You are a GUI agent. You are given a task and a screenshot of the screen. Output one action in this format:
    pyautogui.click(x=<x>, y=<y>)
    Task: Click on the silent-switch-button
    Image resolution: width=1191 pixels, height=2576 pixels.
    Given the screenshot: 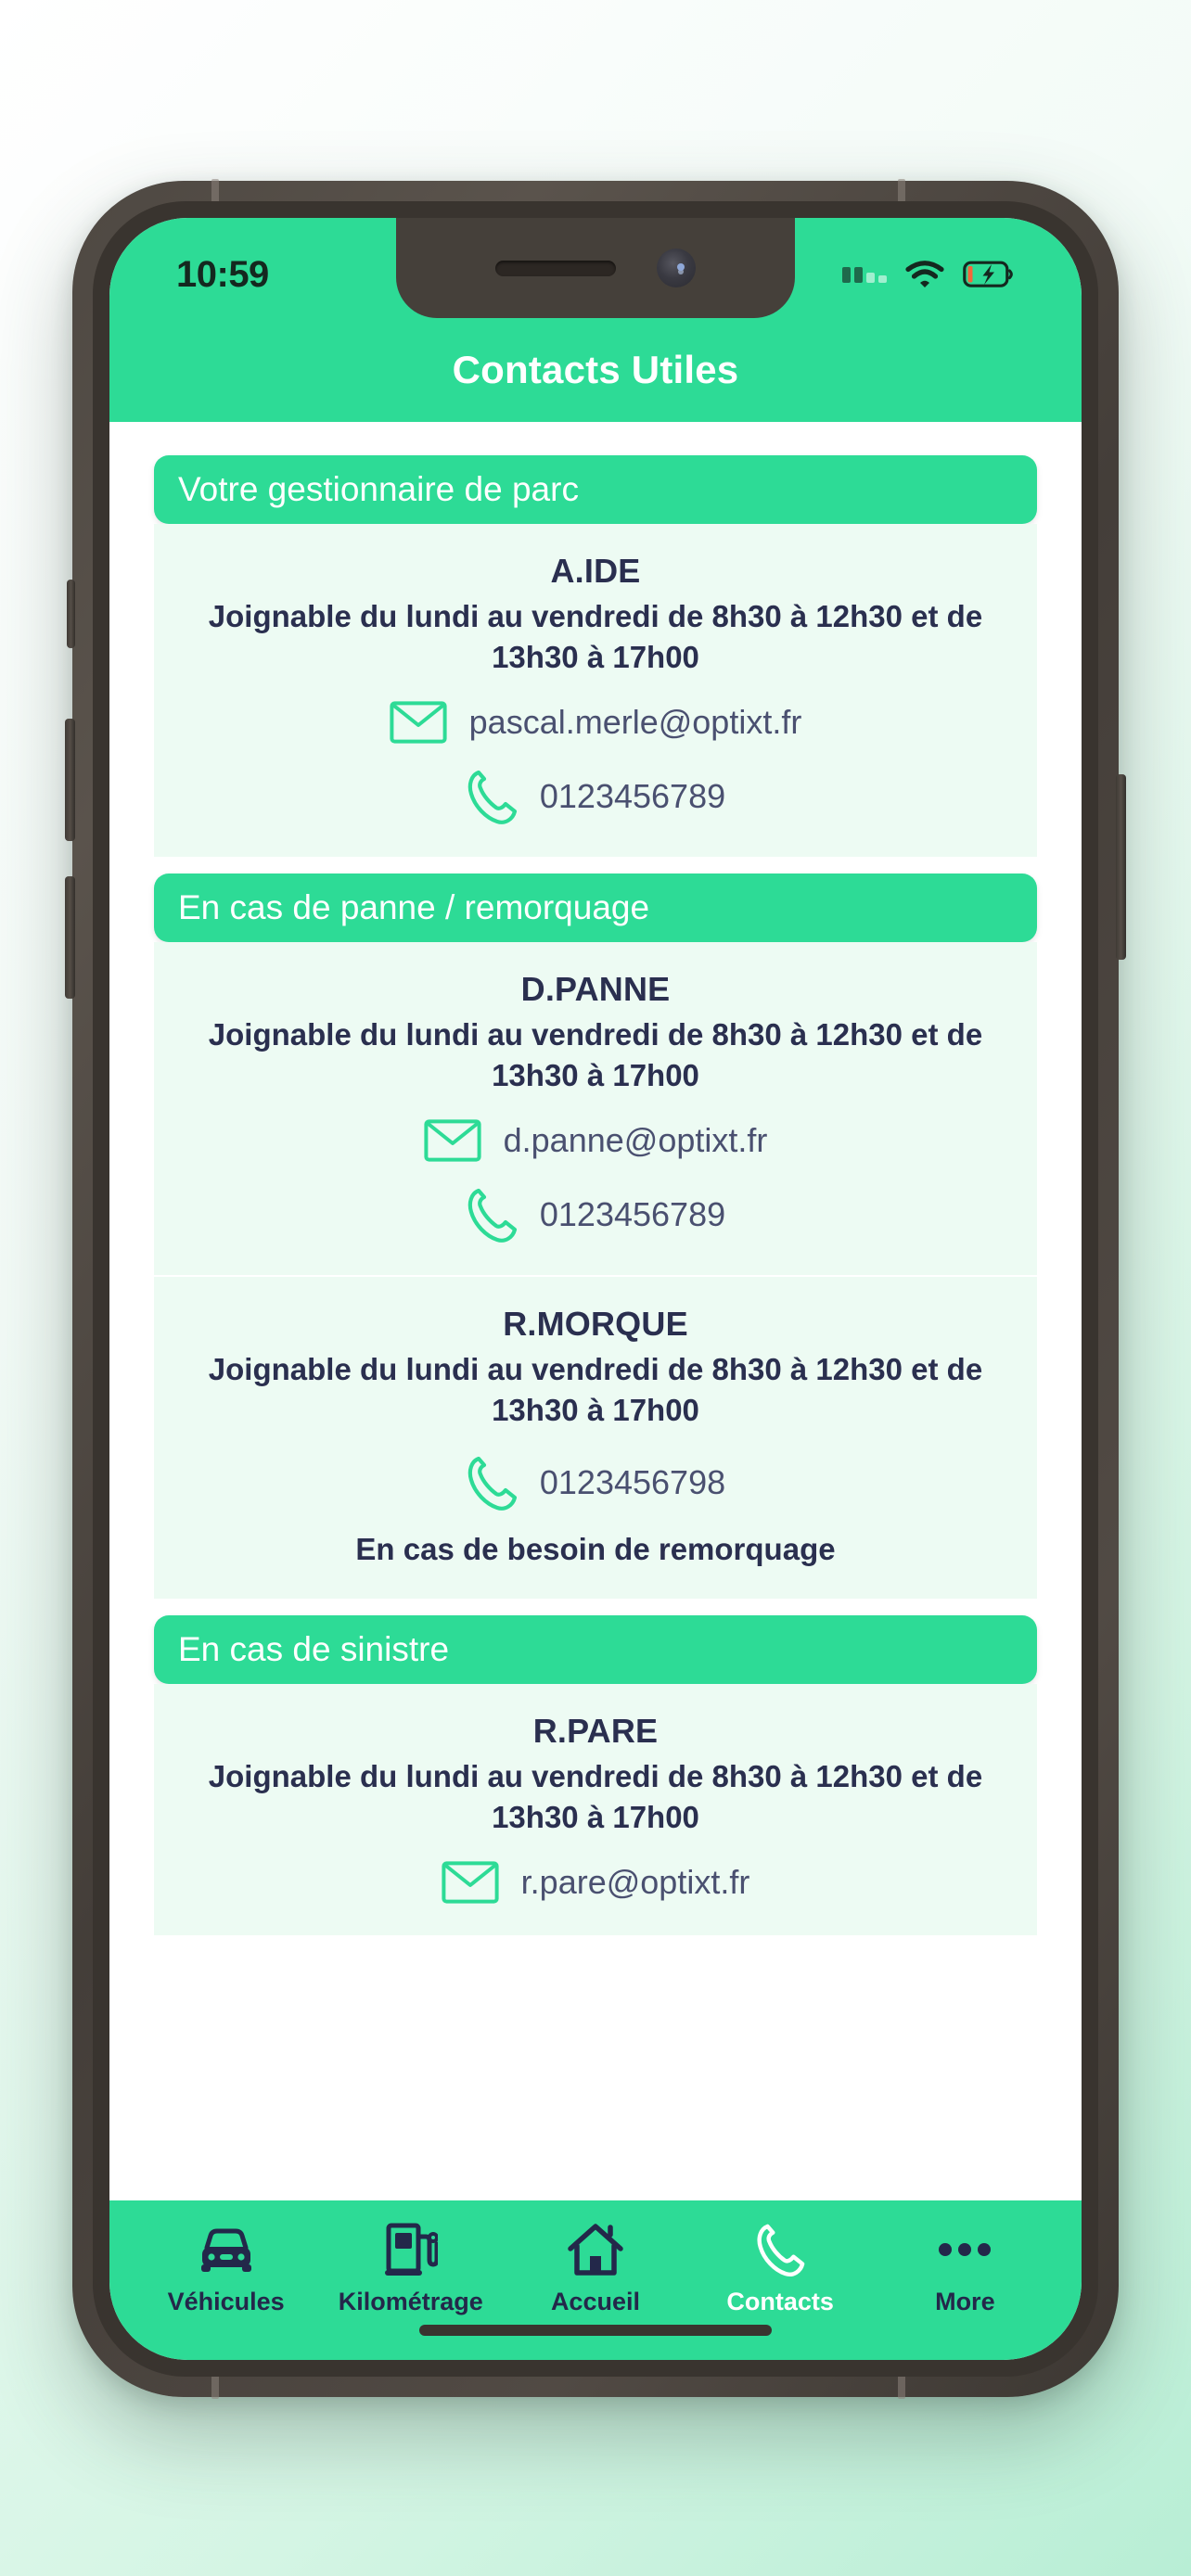 What is the action you would take?
    pyautogui.click(x=71, y=614)
    